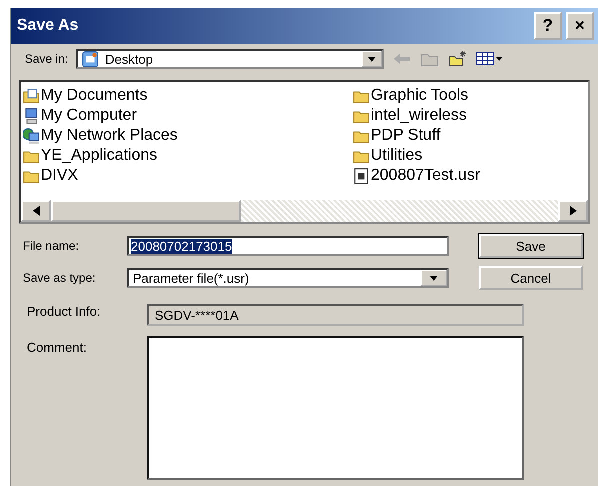  I want to click on view-menu-icon, so click(490, 59).